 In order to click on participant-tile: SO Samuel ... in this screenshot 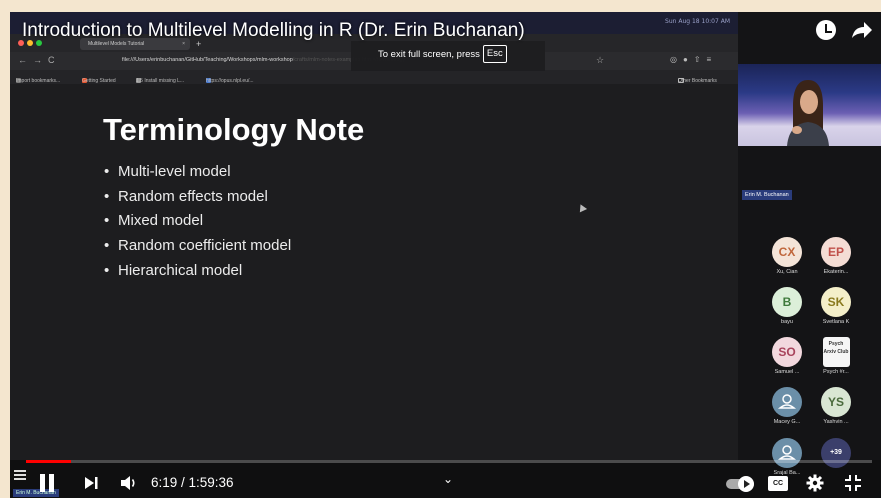, I will do `click(787, 356)`.